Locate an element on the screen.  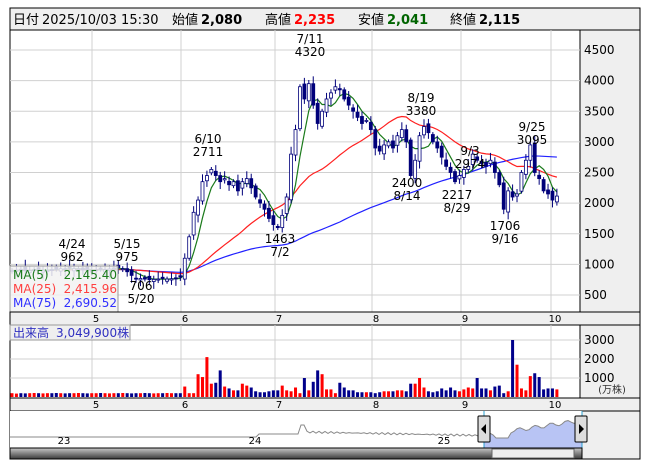
open-value: 2,080 is located at coordinates (221, 20).